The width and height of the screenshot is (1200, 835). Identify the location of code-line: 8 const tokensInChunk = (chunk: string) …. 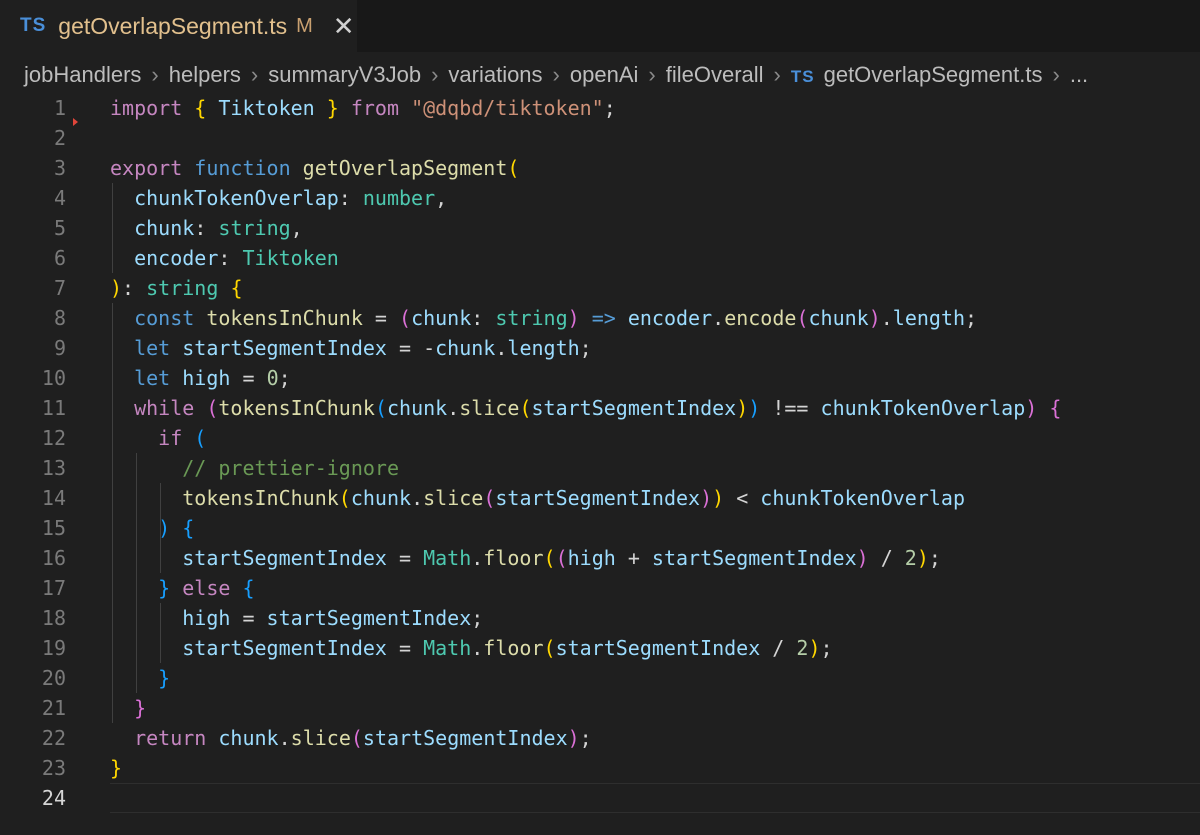
(600, 318).